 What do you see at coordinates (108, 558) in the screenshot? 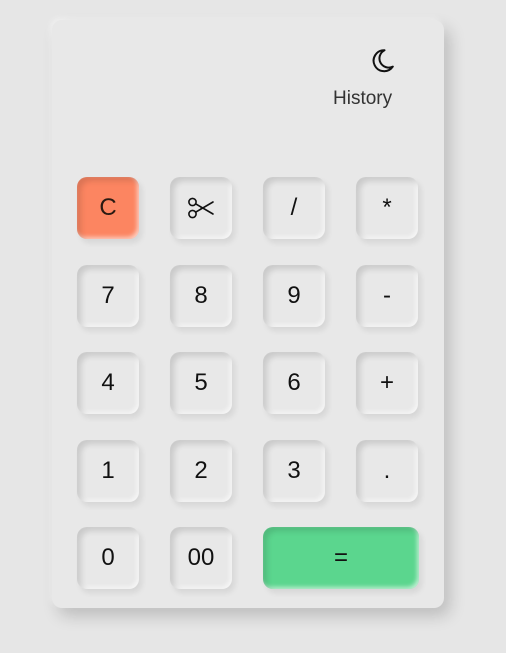
I see `digit-0-button: 0` at bounding box center [108, 558].